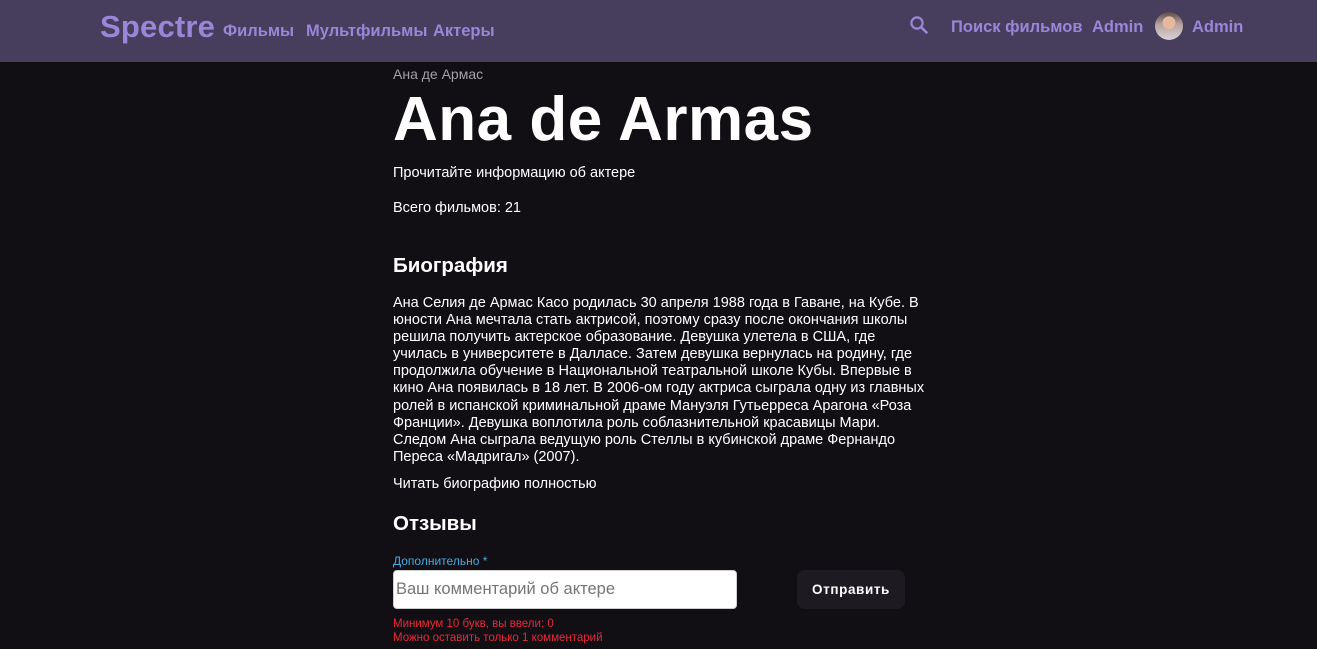  Describe the element at coordinates (447, 208) in the screenshot. I see `films-count-label: Всего фильмов:` at that location.